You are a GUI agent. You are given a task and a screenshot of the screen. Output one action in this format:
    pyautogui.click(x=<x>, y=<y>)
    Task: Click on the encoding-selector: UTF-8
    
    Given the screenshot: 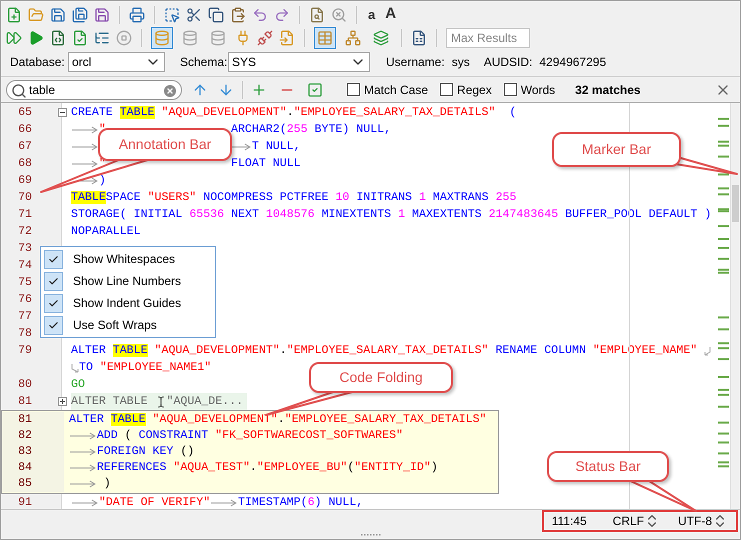 What is the action you would take?
    pyautogui.click(x=703, y=521)
    